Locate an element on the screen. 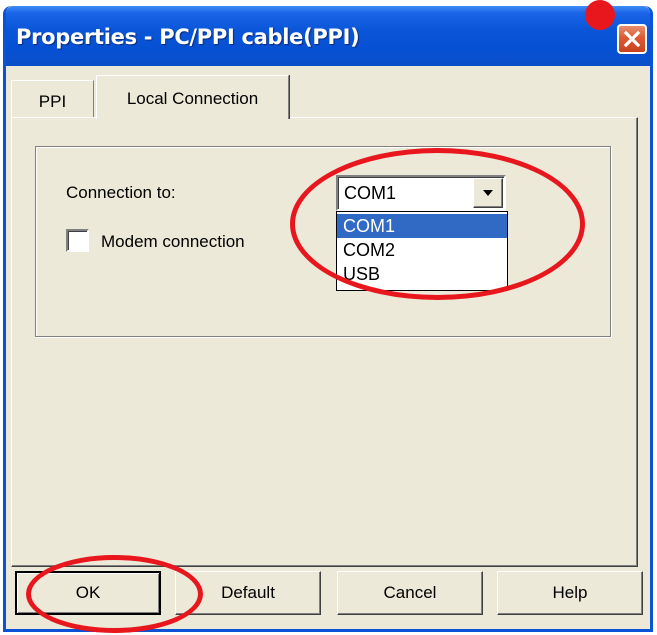  cancel-button: Cancel is located at coordinates (410, 593).